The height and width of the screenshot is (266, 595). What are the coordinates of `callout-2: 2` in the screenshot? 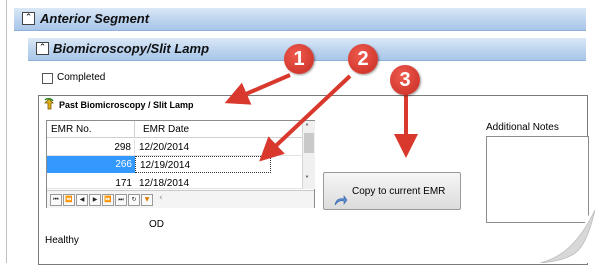 It's located at (363, 59).